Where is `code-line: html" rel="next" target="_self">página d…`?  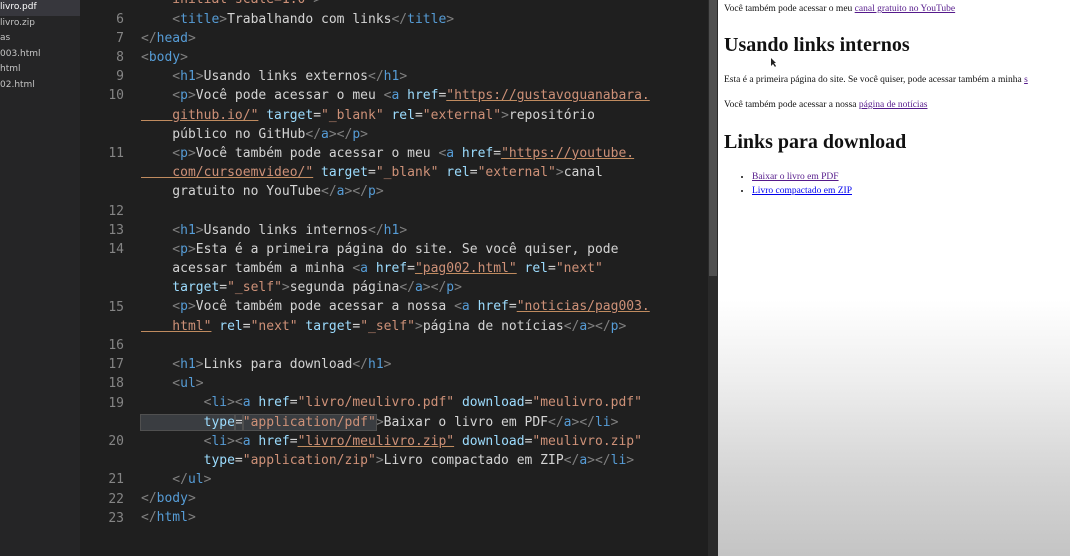
code-line: html" rel="next" target="_self">página d… is located at coordinates (395, 326).